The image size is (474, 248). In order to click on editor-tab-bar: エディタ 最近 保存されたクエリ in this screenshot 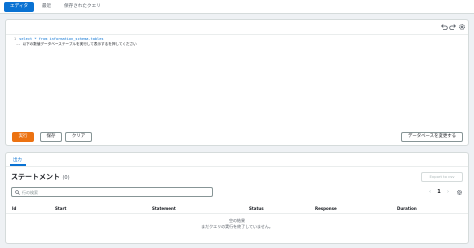, I will do `click(237, 7)`.